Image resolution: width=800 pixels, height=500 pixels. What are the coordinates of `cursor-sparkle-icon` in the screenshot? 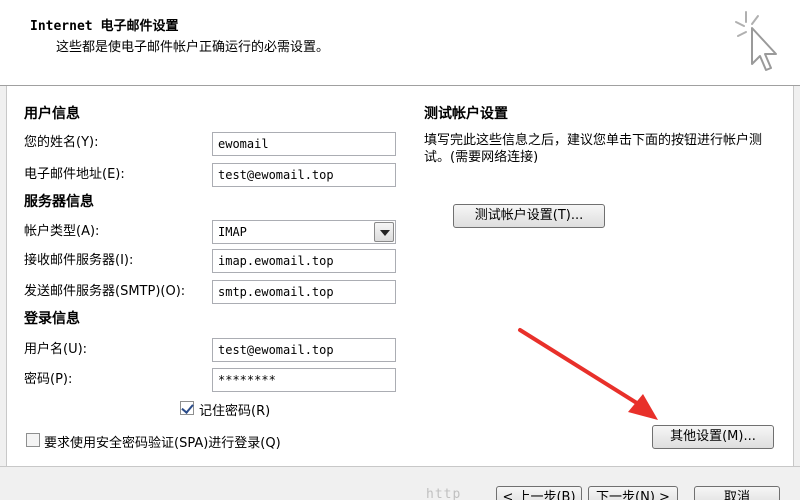 It's located at (756, 41).